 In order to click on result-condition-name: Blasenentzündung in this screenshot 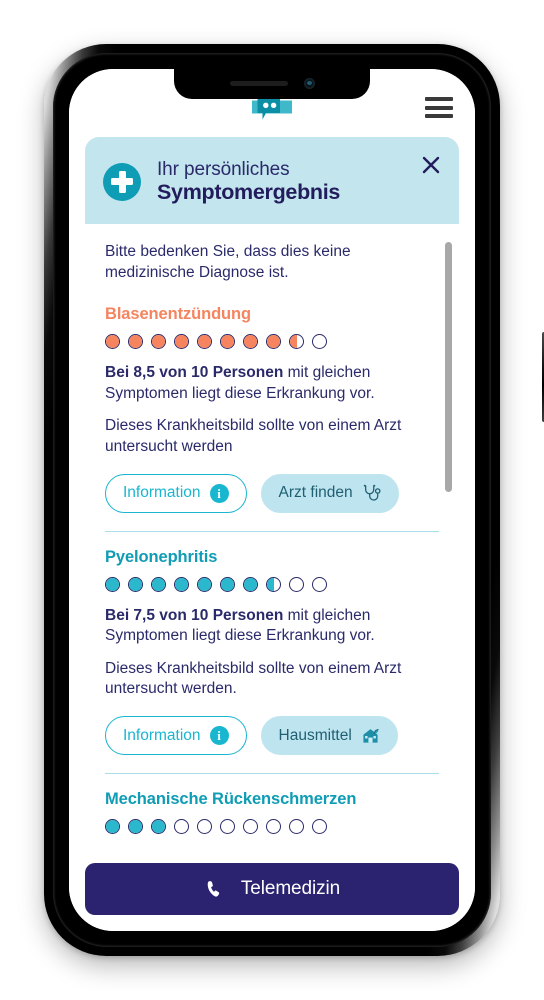, I will do `click(178, 314)`.